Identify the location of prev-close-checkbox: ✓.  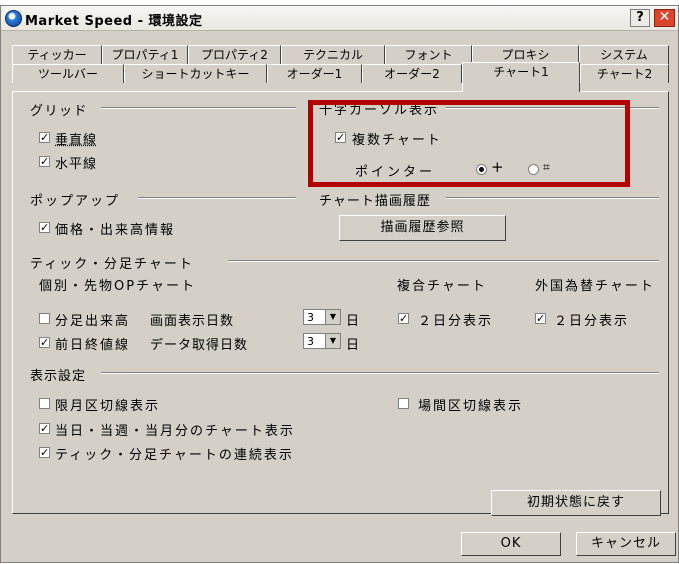
(44, 342).